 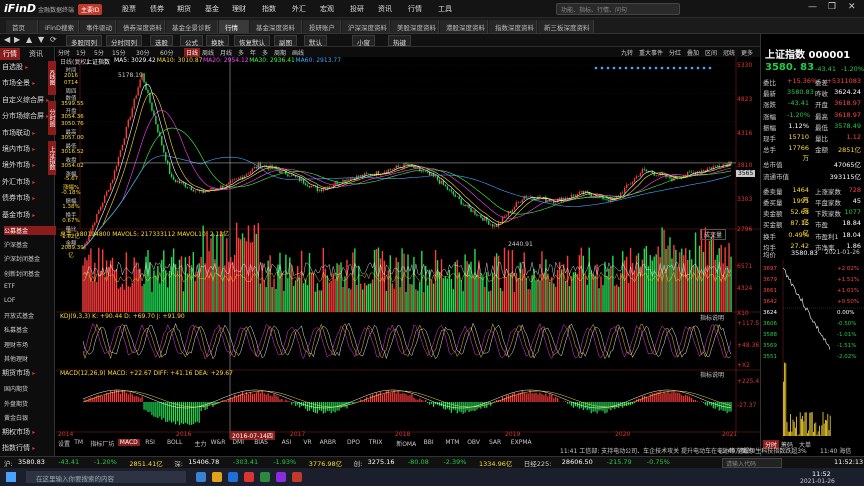 What do you see at coordinates (376, 442) in the screenshot?
I see `indicator-tab-14: TRIX` at bounding box center [376, 442].